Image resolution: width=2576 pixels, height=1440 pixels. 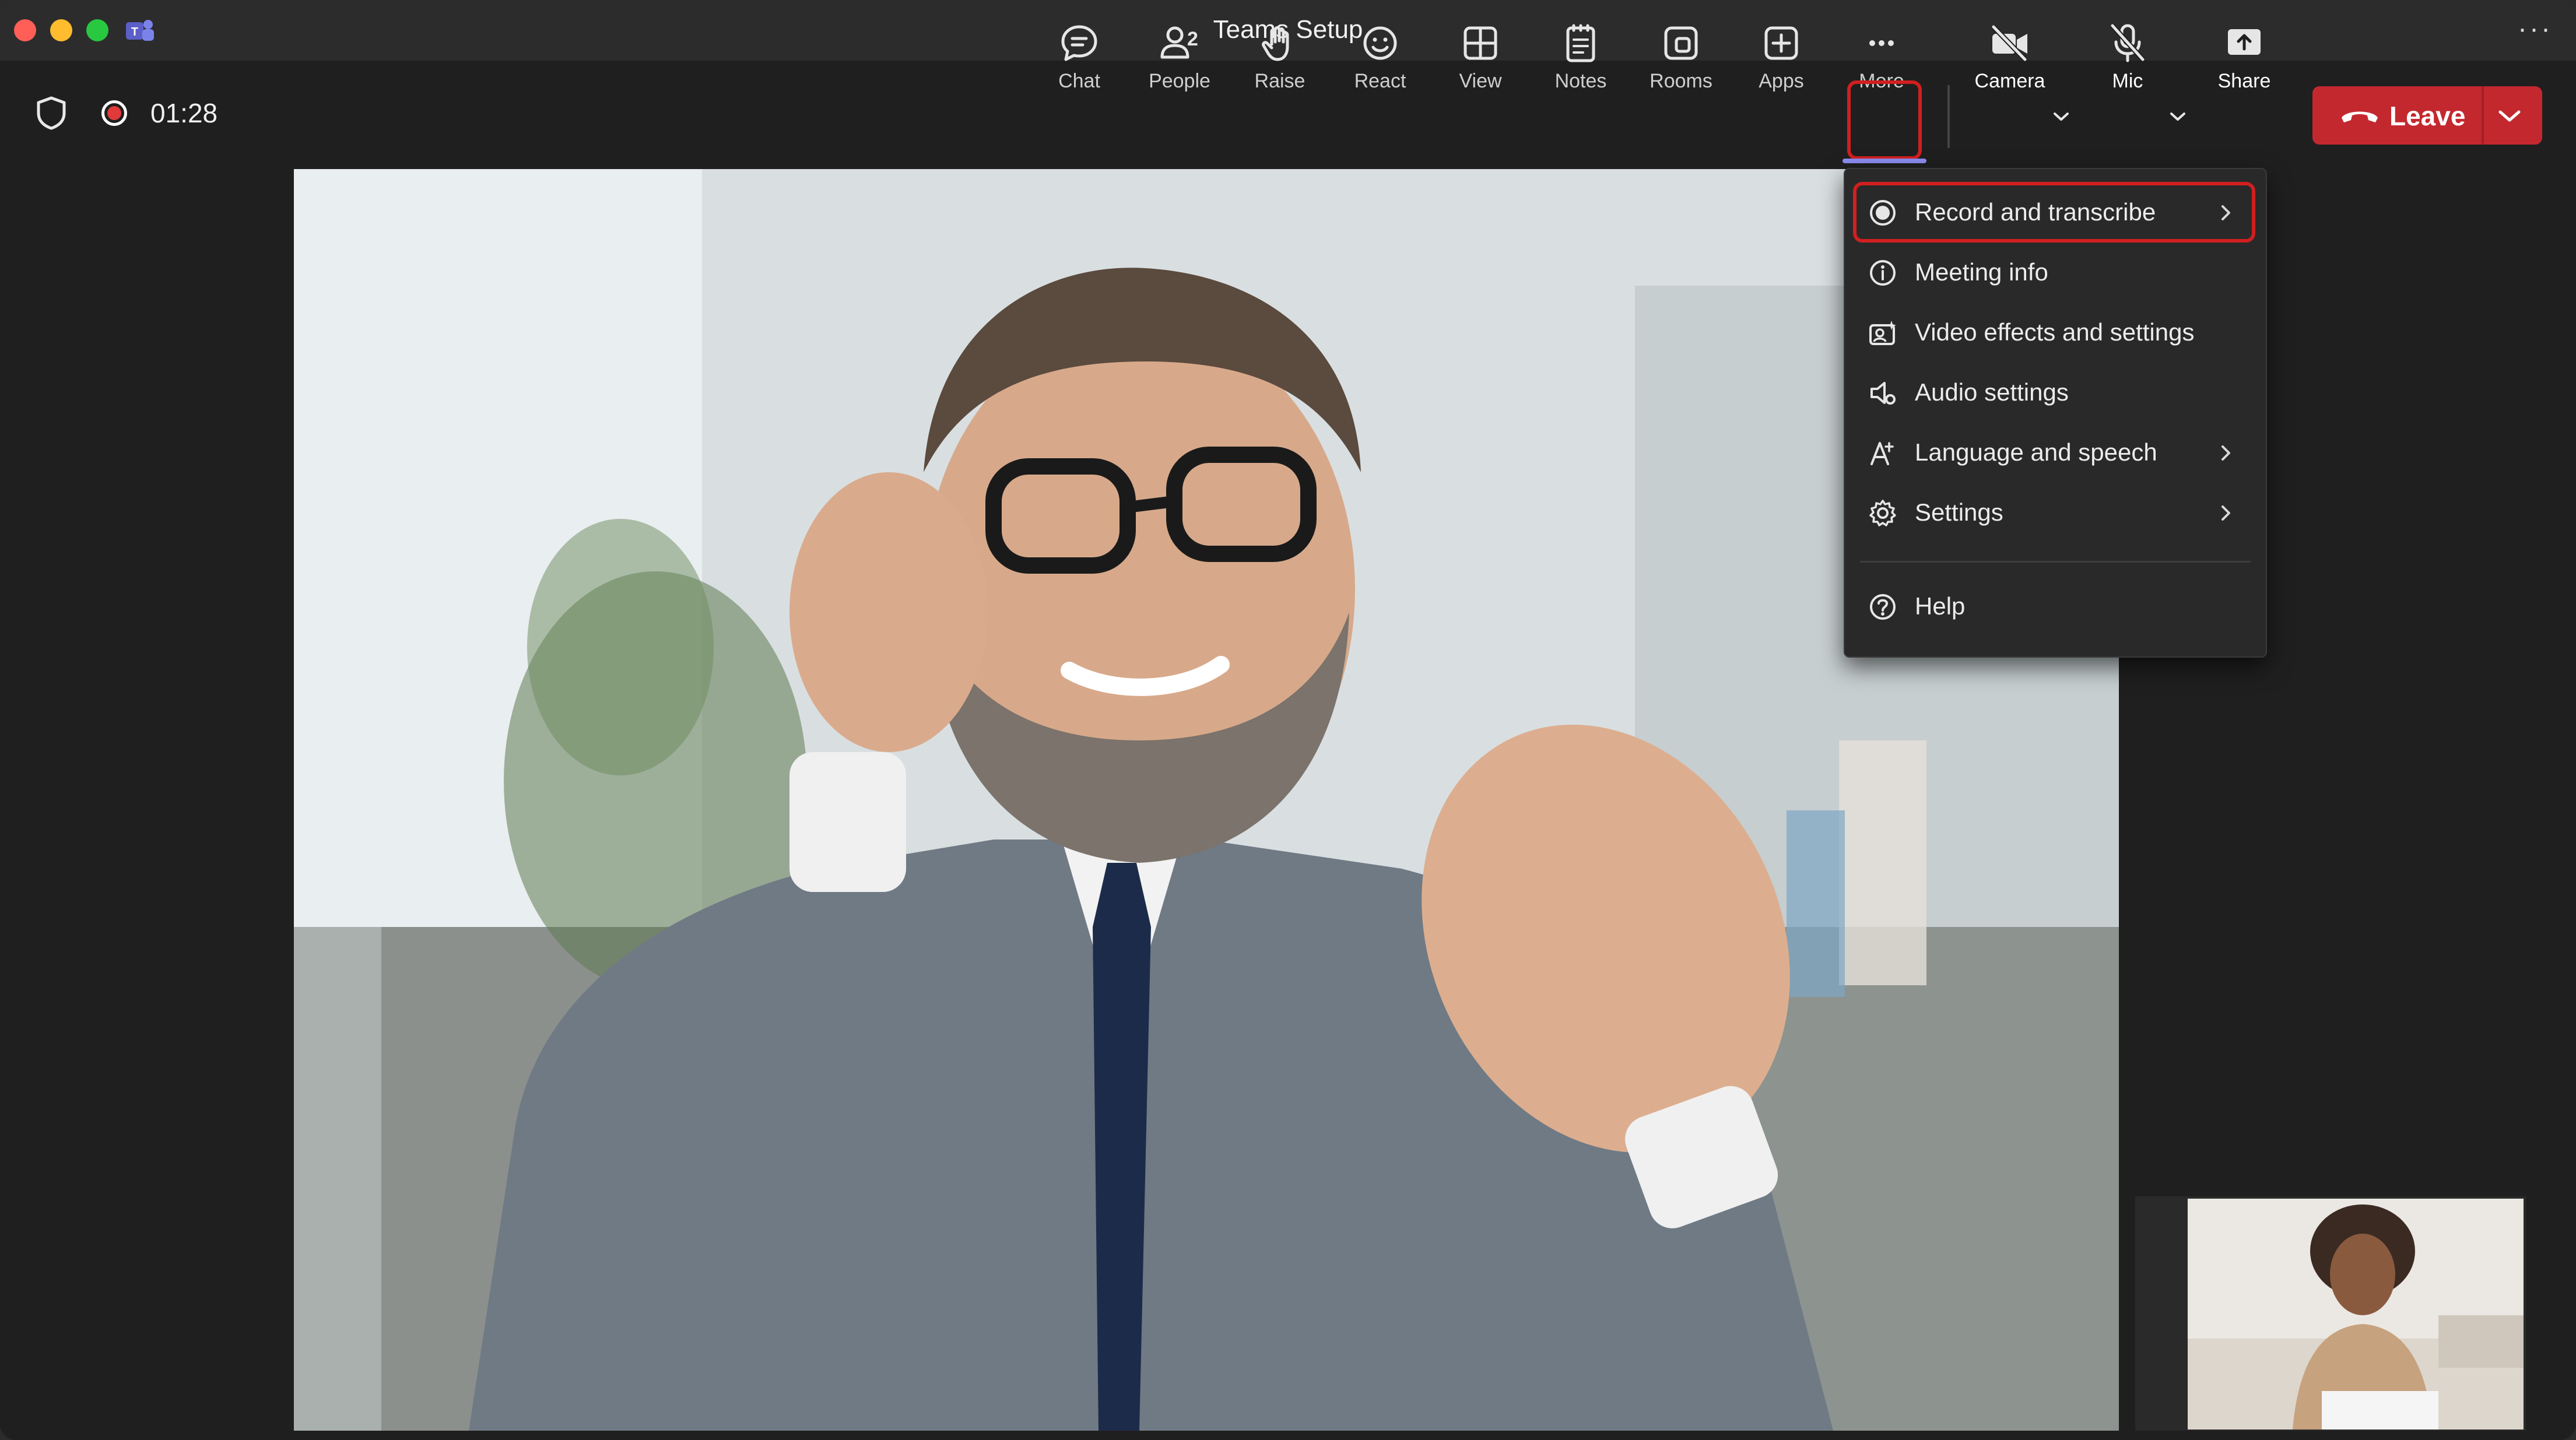 What do you see at coordinates (1380, 81) in the screenshot?
I see `react-label: React` at bounding box center [1380, 81].